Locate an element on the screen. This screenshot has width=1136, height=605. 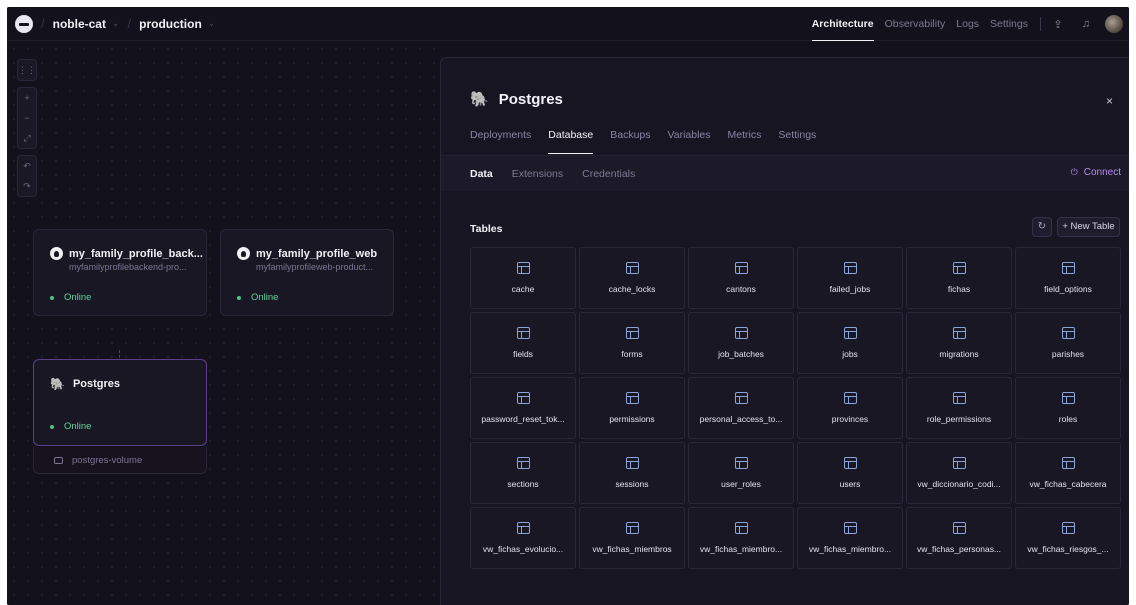
table-card: vw_fichas_cabecera is located at coordinates (1068, 473).